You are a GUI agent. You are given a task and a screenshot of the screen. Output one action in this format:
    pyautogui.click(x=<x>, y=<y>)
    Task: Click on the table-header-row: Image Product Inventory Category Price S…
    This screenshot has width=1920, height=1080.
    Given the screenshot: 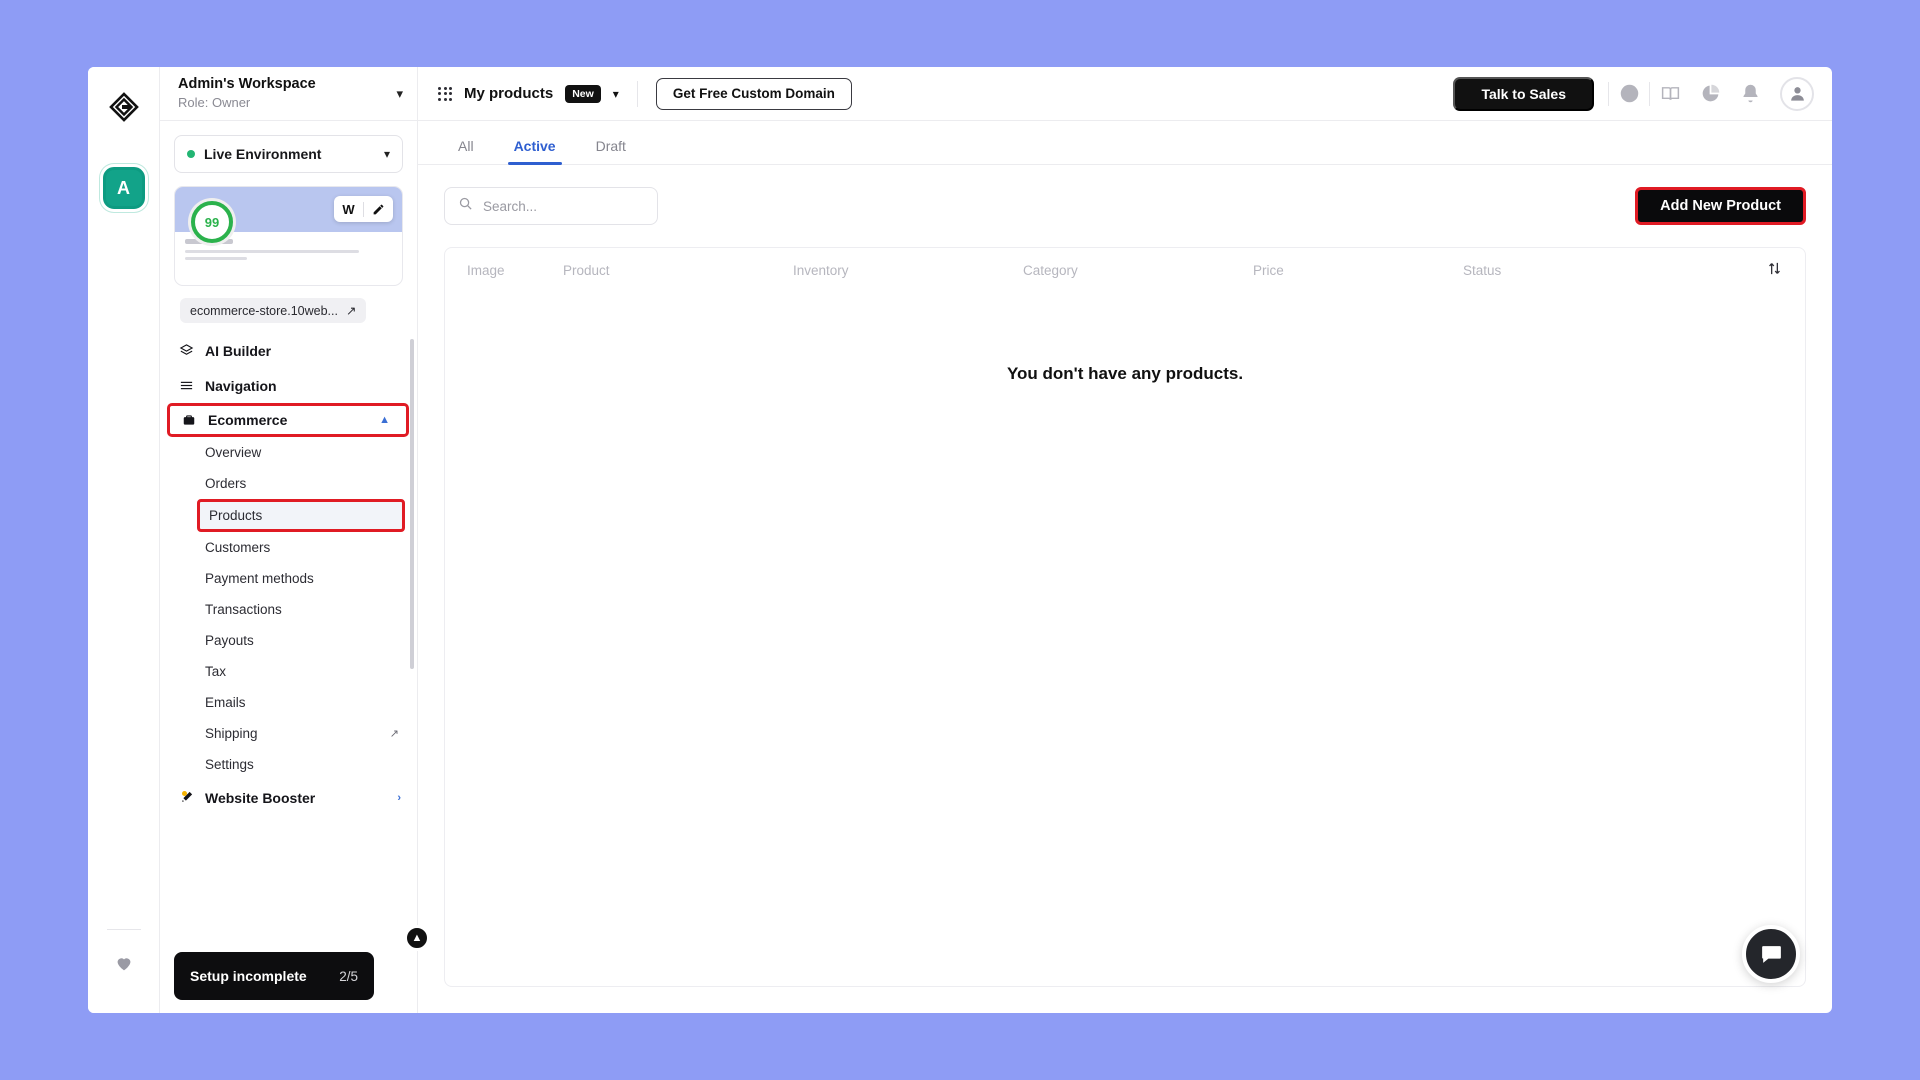 What is the action you would take?
    pyautogui.click(x=1125, y=270)
    